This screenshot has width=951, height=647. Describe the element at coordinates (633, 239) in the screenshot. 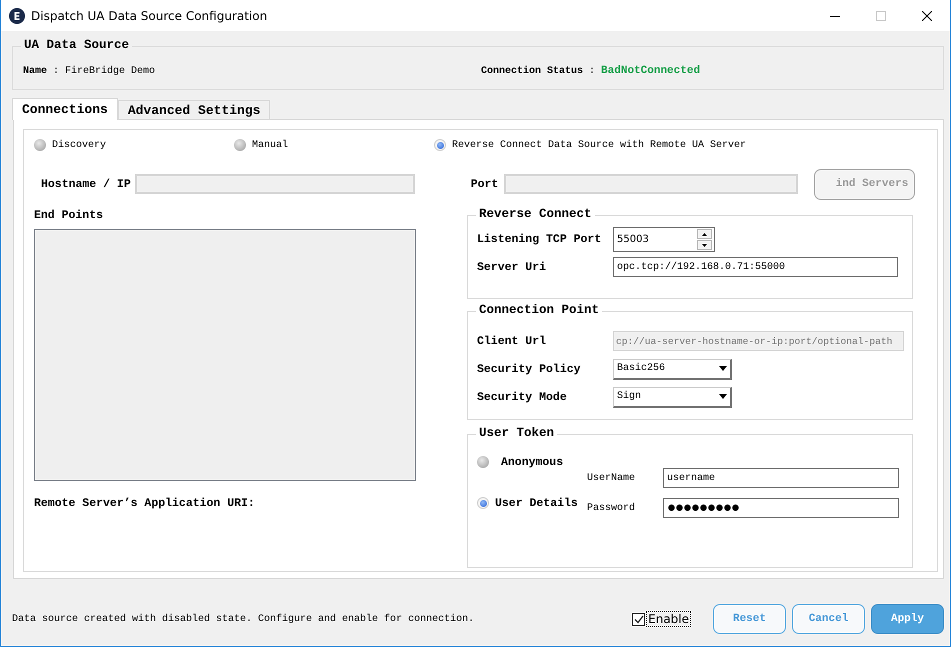

I see `spinner-value: 55003` at that location.